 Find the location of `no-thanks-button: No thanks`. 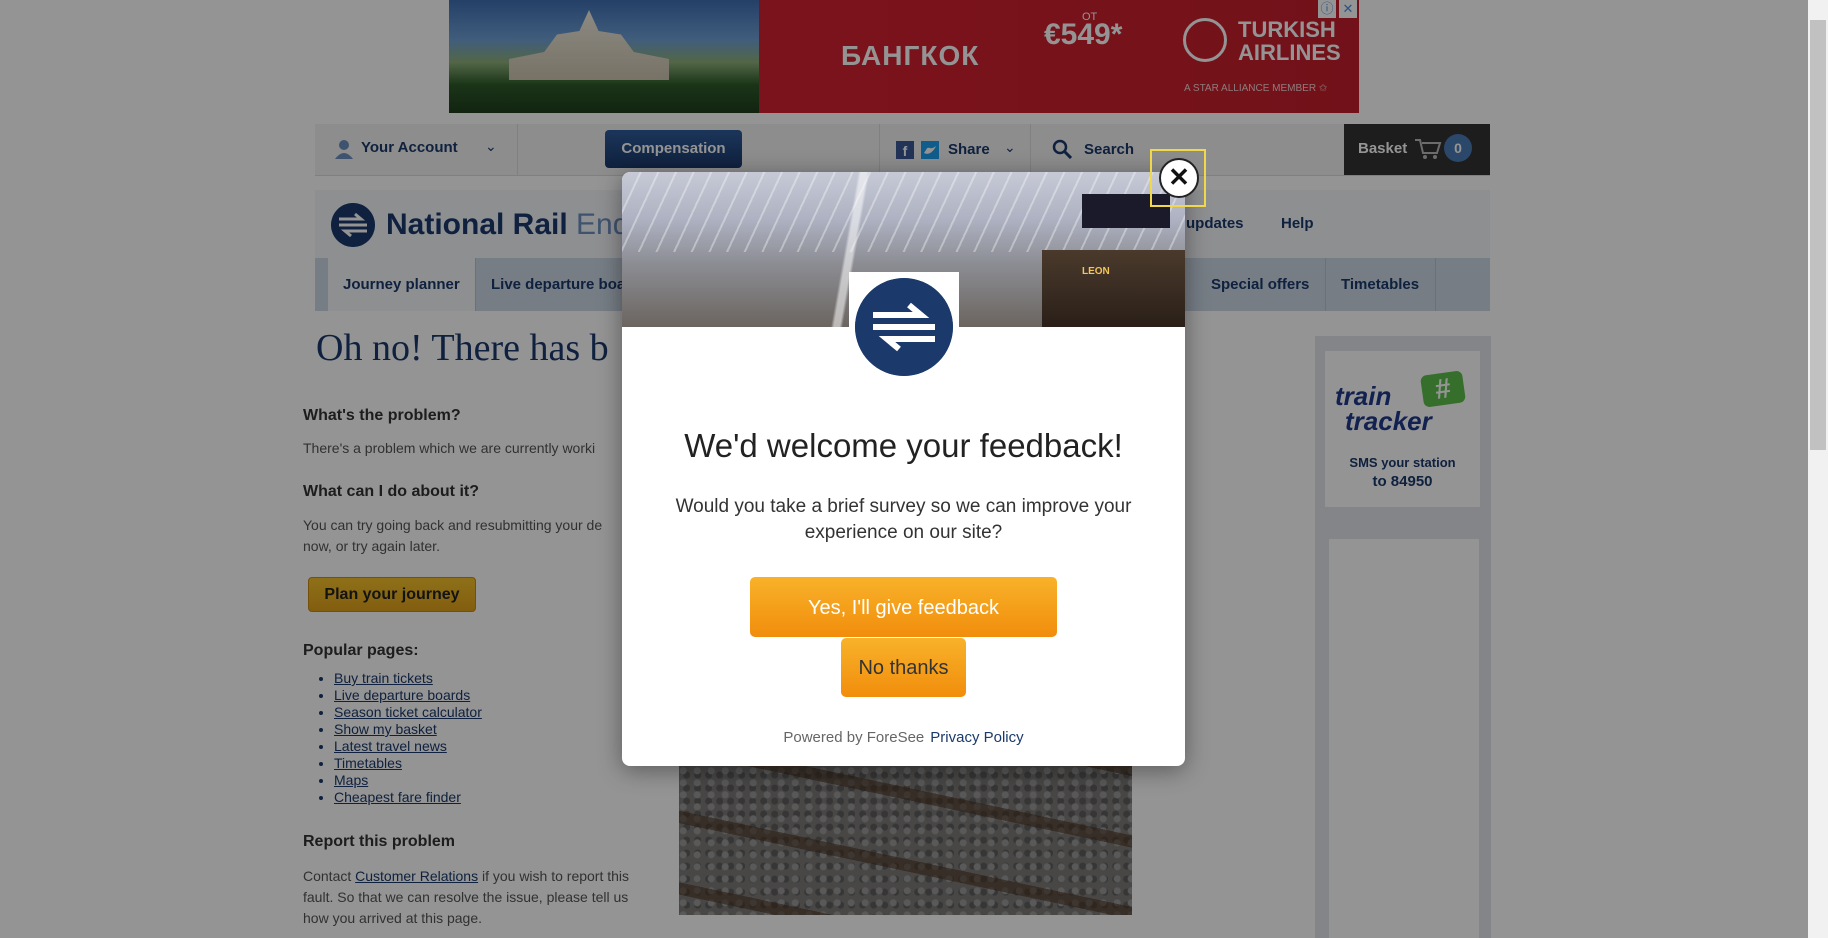

no-thanks-button: No thanks is located at coordinates (903, 667).